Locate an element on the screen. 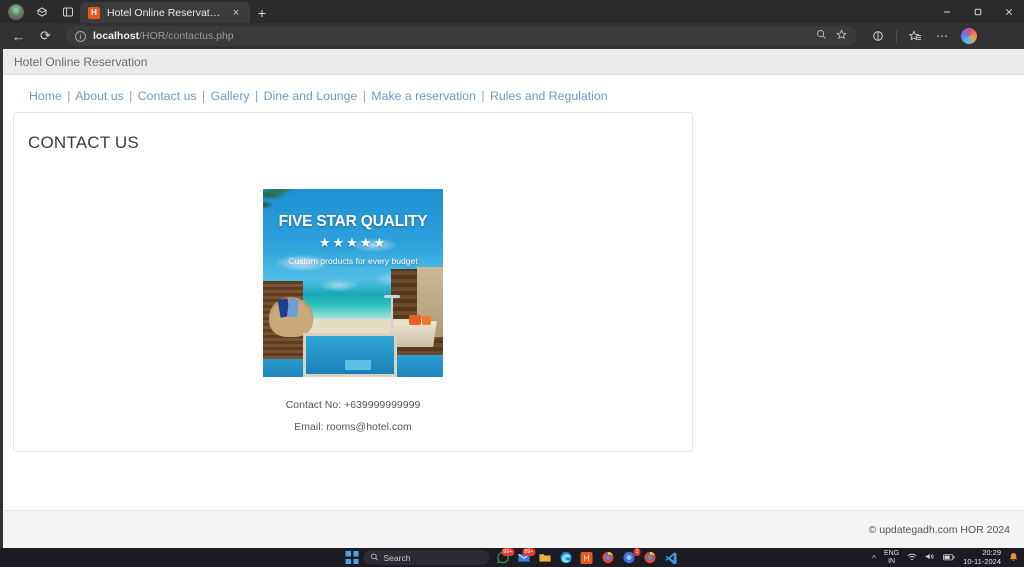  hero-tagline: Custom products for every budget is located at coordinates (353, 261).